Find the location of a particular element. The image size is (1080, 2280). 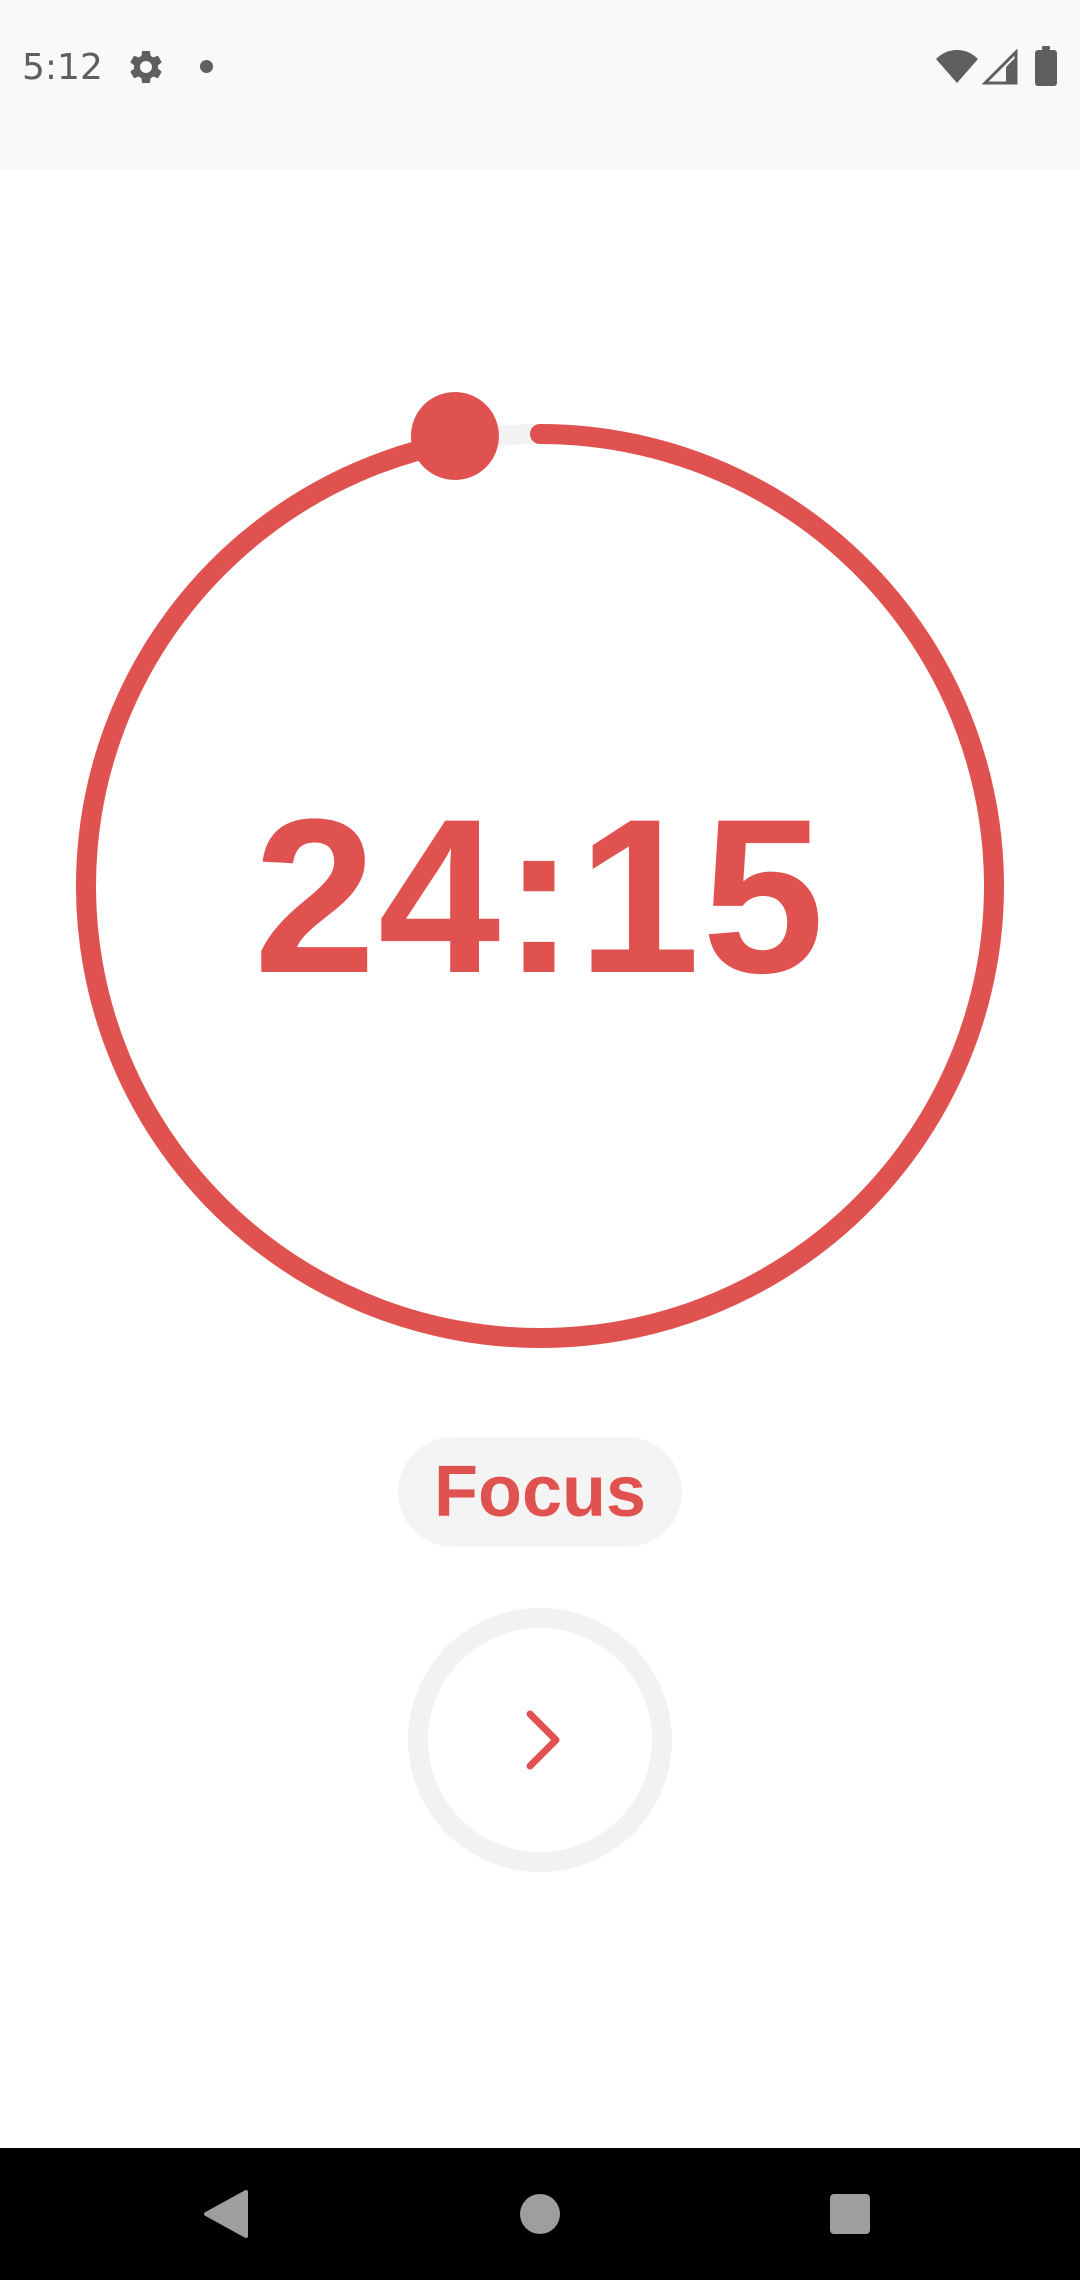

wifi-icon is located at coordinates (957, 66).